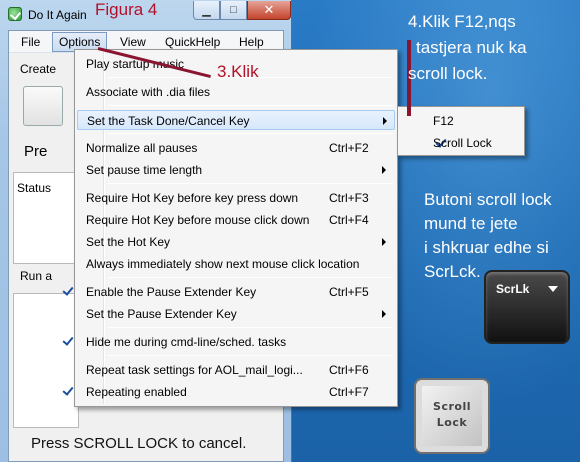 This screenshot has height=462, width=580. What do you see at coordinates (236, 292) in the screenshot?
I see `menu-item-enable-pause-extender: Enable the Pause Extender Key Ctrl+F5` at bounding box center [236, 292].